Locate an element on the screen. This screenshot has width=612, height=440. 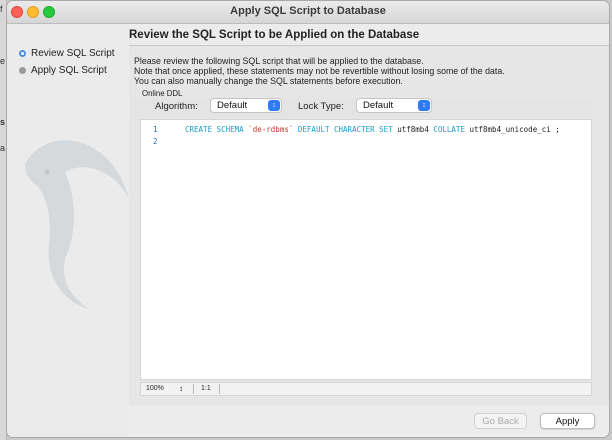
title-bar: Apply SQL Script to Database is located at coordinates (308, 12).